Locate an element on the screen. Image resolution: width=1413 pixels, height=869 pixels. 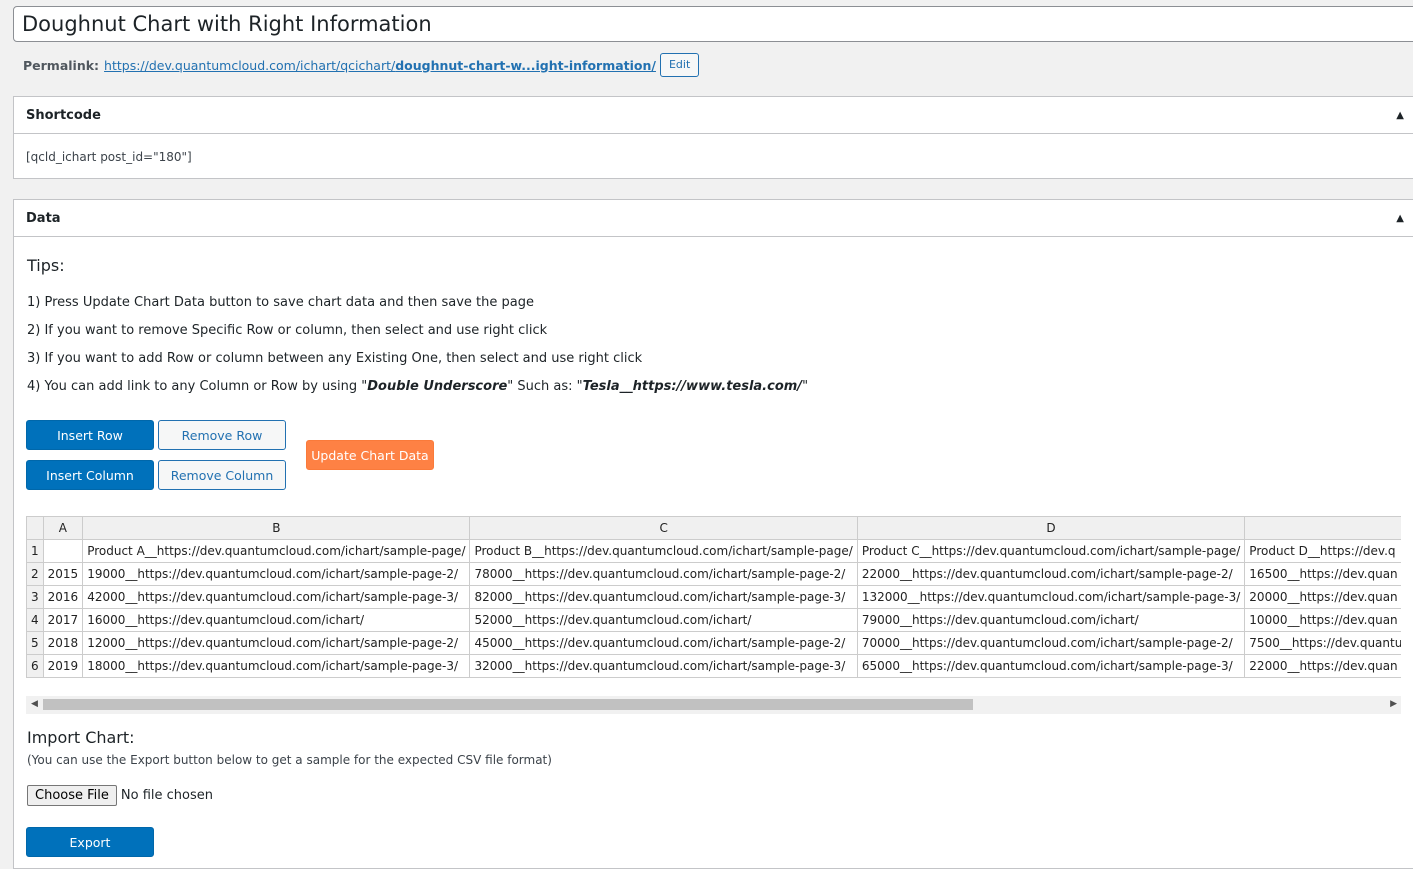
table-cell: 2015 is located at coordinates (63, 574).